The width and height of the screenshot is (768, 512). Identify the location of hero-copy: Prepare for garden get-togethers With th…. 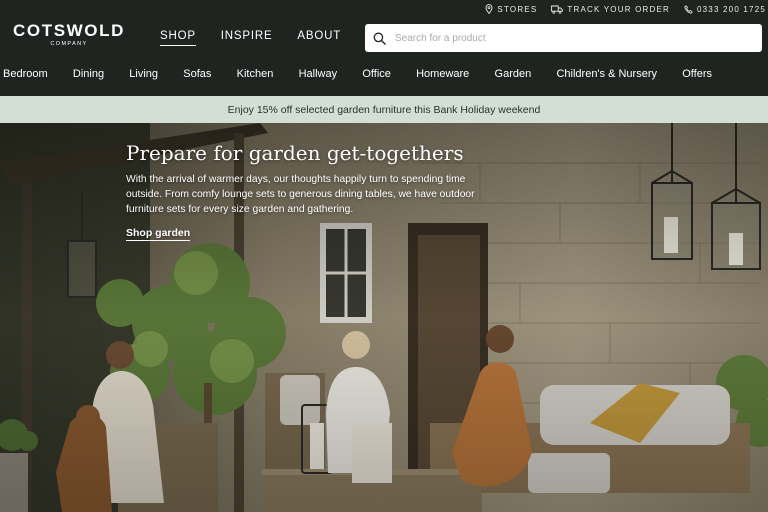
(311, 191).